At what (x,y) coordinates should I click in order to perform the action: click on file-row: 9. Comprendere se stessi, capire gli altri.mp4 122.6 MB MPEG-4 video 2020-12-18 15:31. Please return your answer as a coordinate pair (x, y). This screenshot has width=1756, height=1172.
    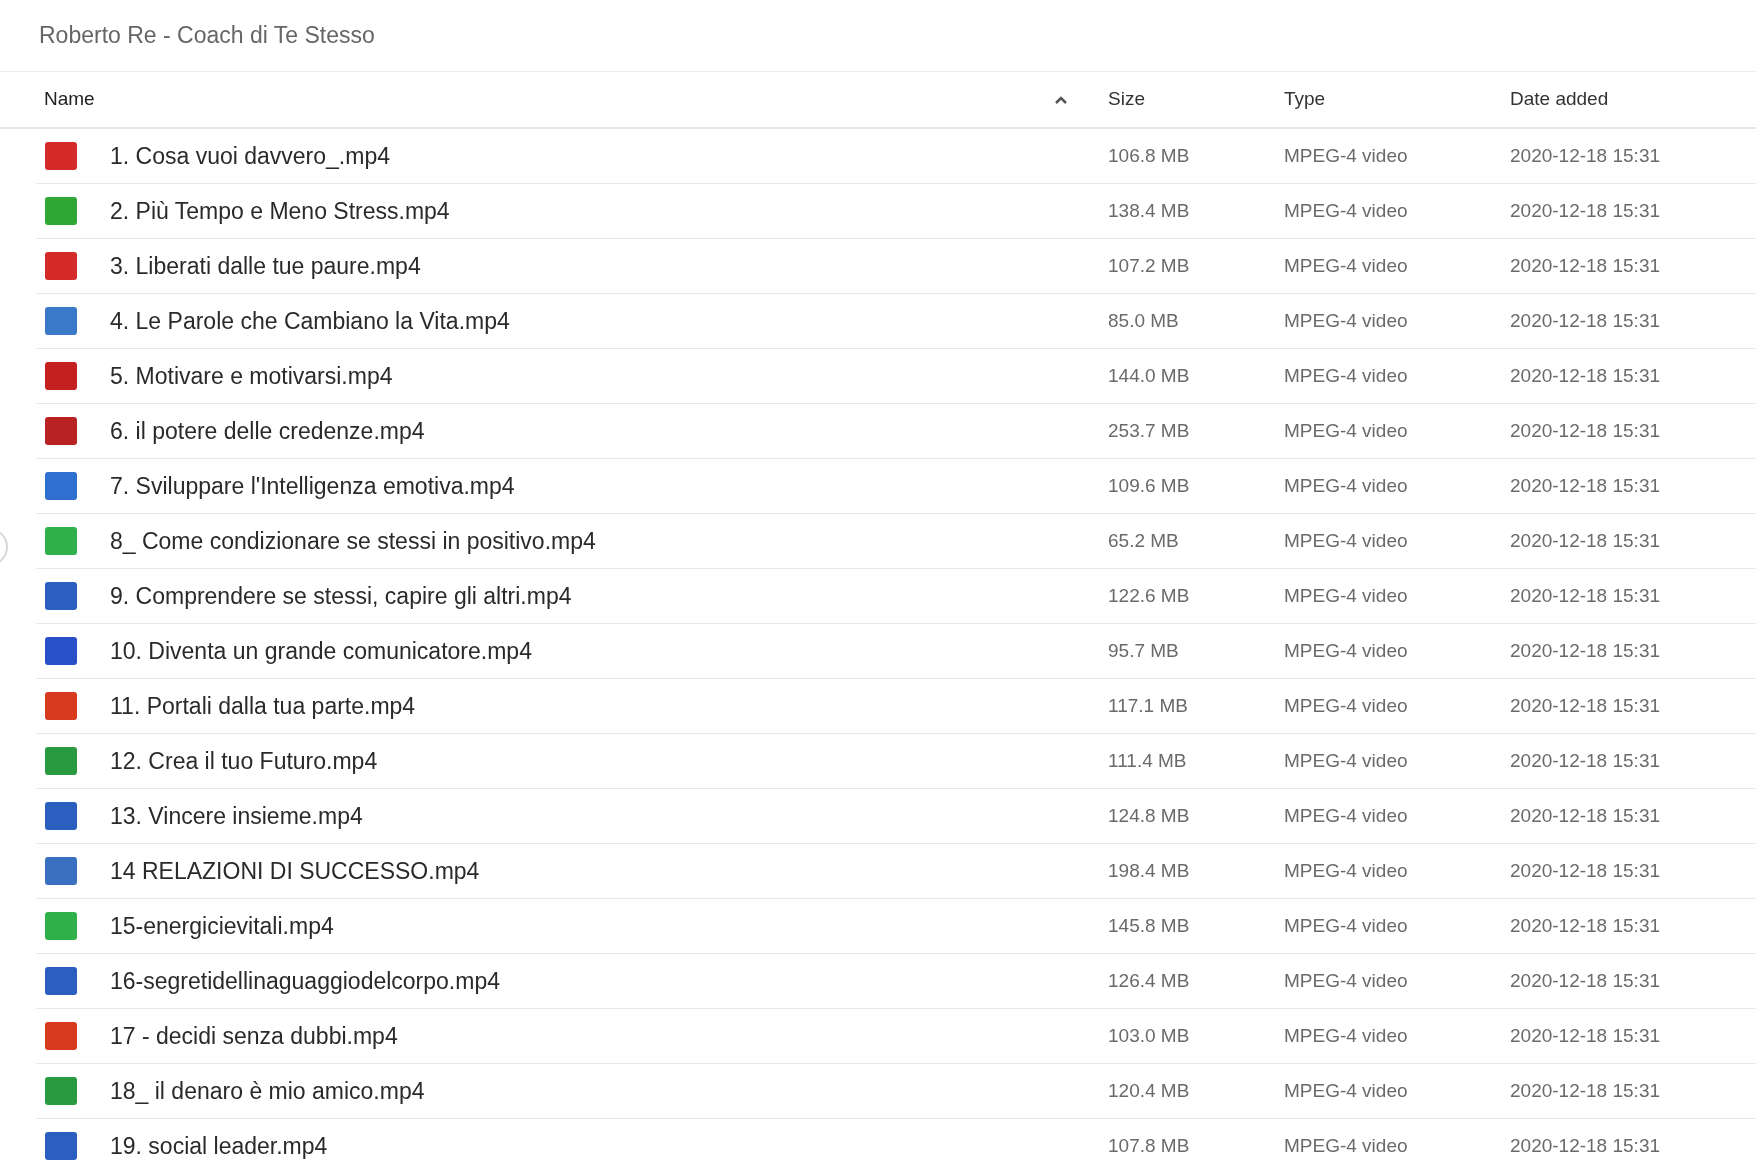
    Looking at the image, I should click on (896, 596).